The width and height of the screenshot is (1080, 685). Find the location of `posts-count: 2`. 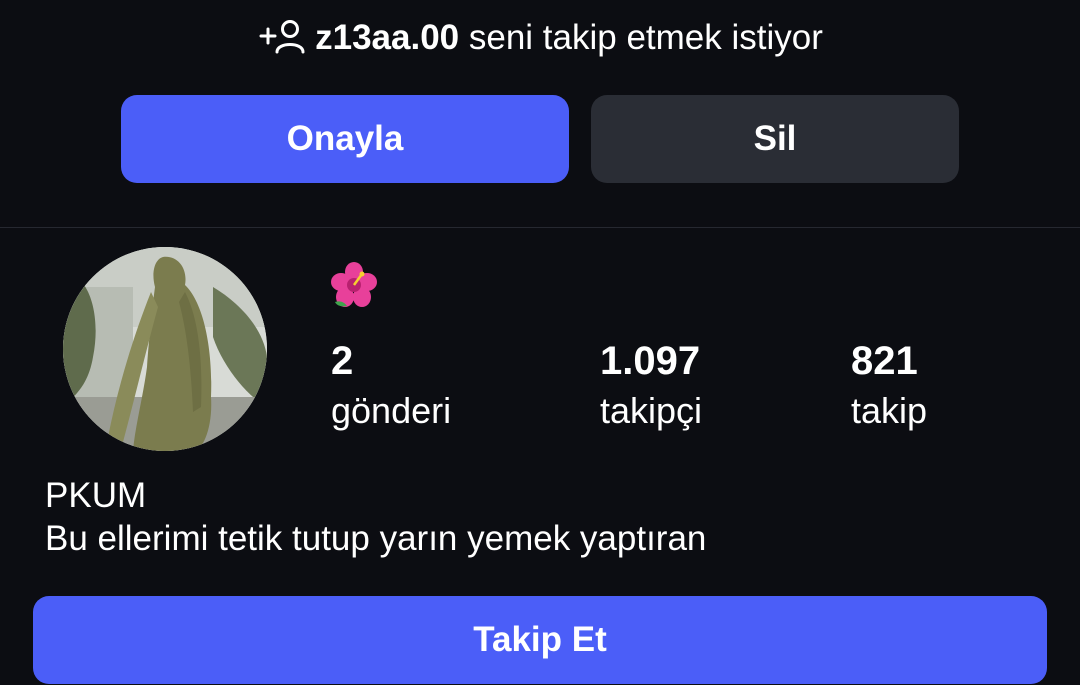

posts-count: 2 is located at coordinates (342, 361).